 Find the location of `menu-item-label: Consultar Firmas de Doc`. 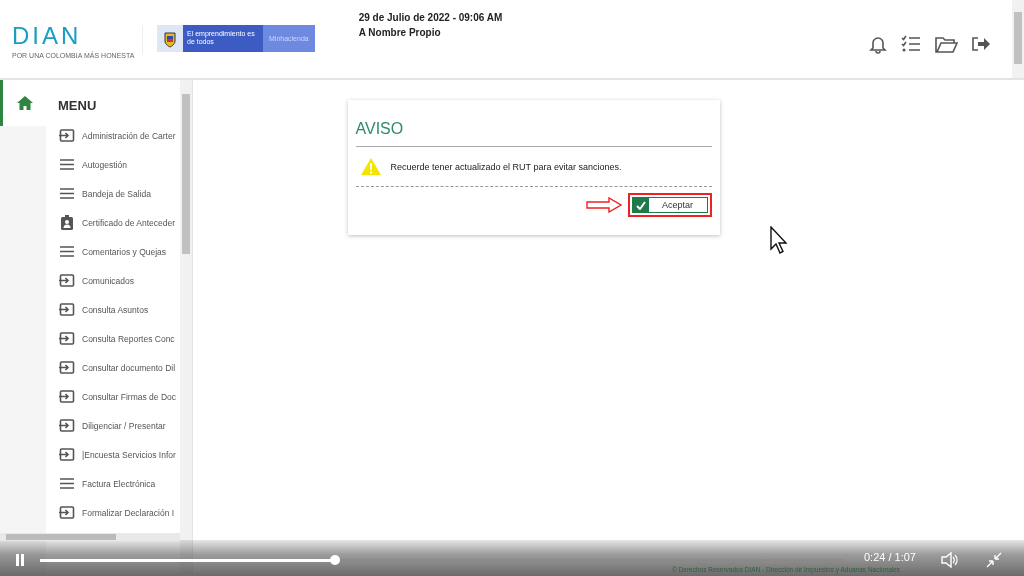

menu-item-label: Consultar Firmas de Doc is located at coordinates (129, 396).